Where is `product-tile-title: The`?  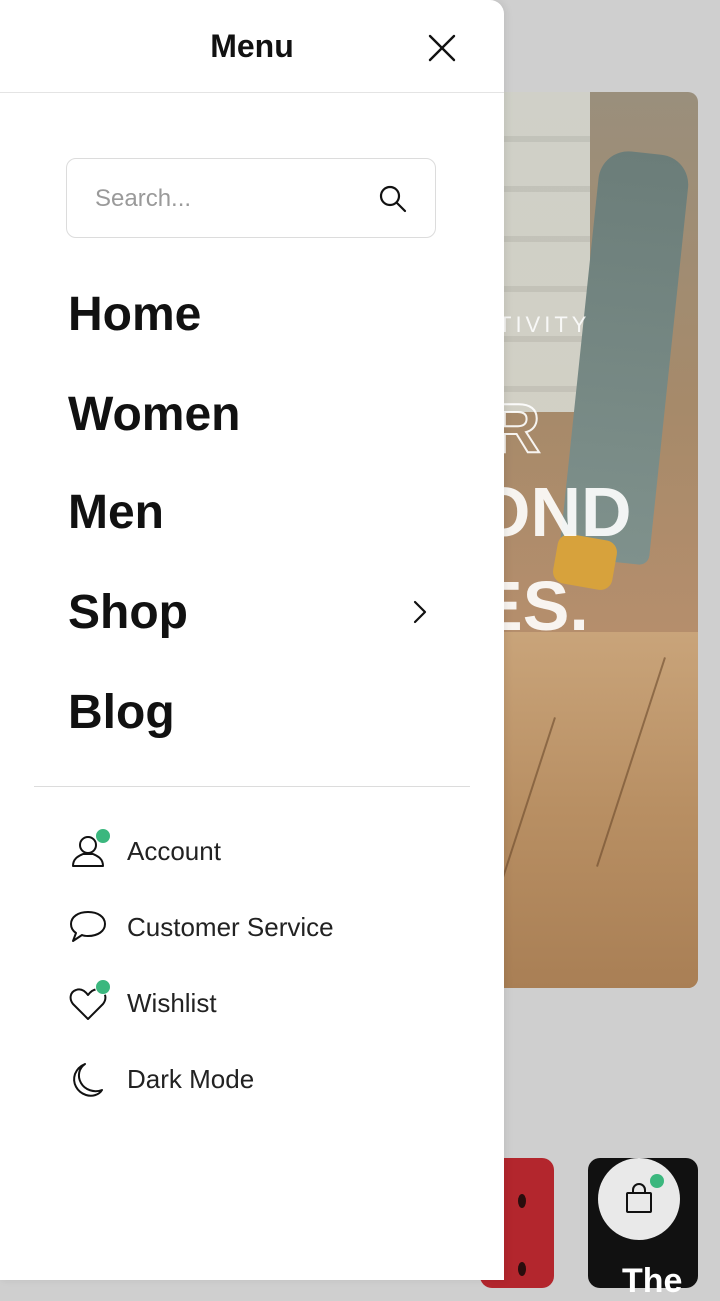 product-tile-title: The is located at coordinates (652, 1281).